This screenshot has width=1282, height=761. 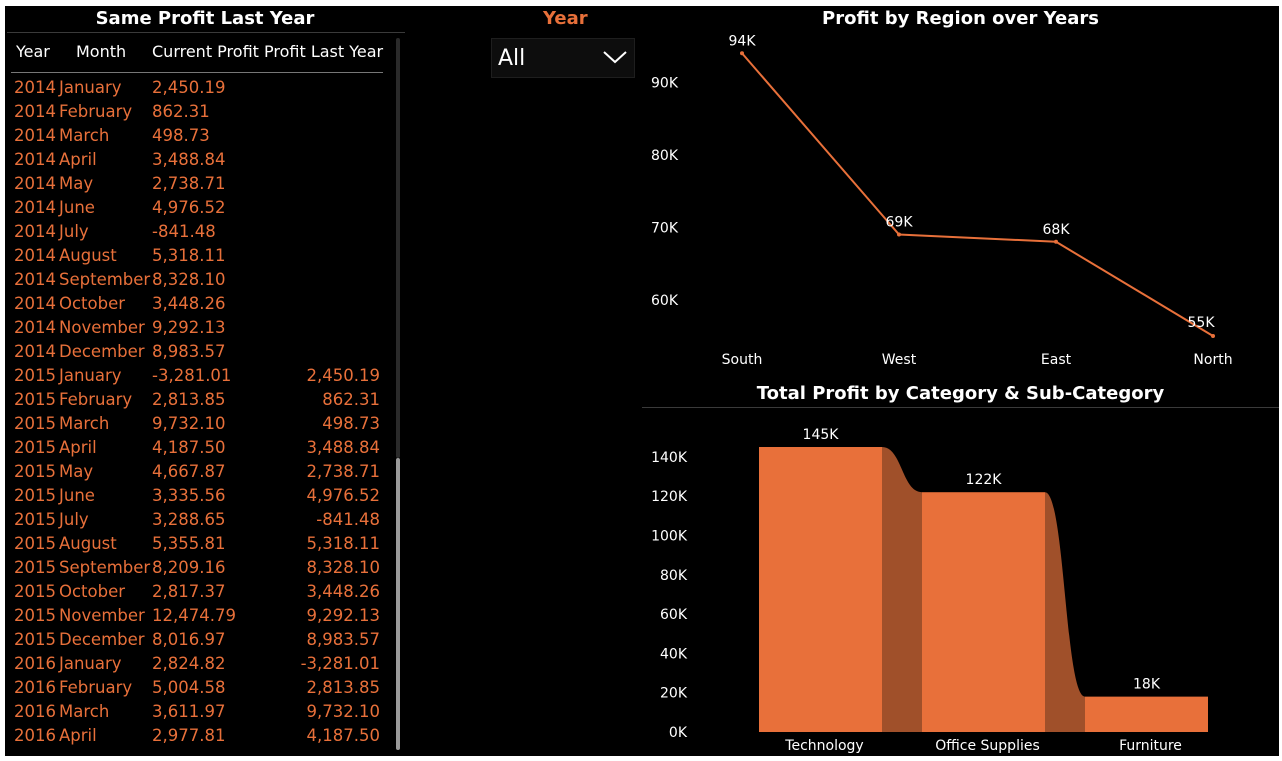 What do you see at coordinates (200, 592) in the screenshot?
I see `table-row: 2015 October 2,817.37 3,448.26` at bounding box center [200, 592].